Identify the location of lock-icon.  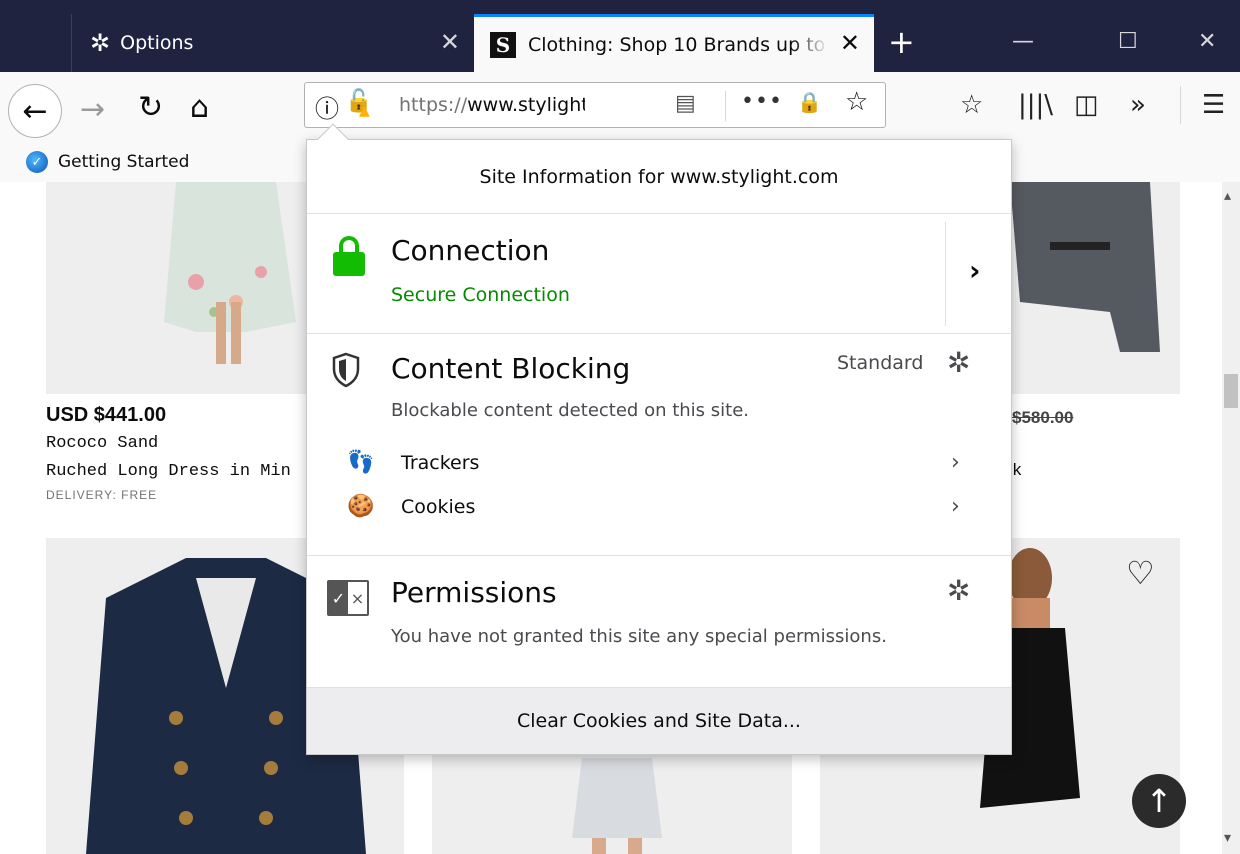
(349, 256).